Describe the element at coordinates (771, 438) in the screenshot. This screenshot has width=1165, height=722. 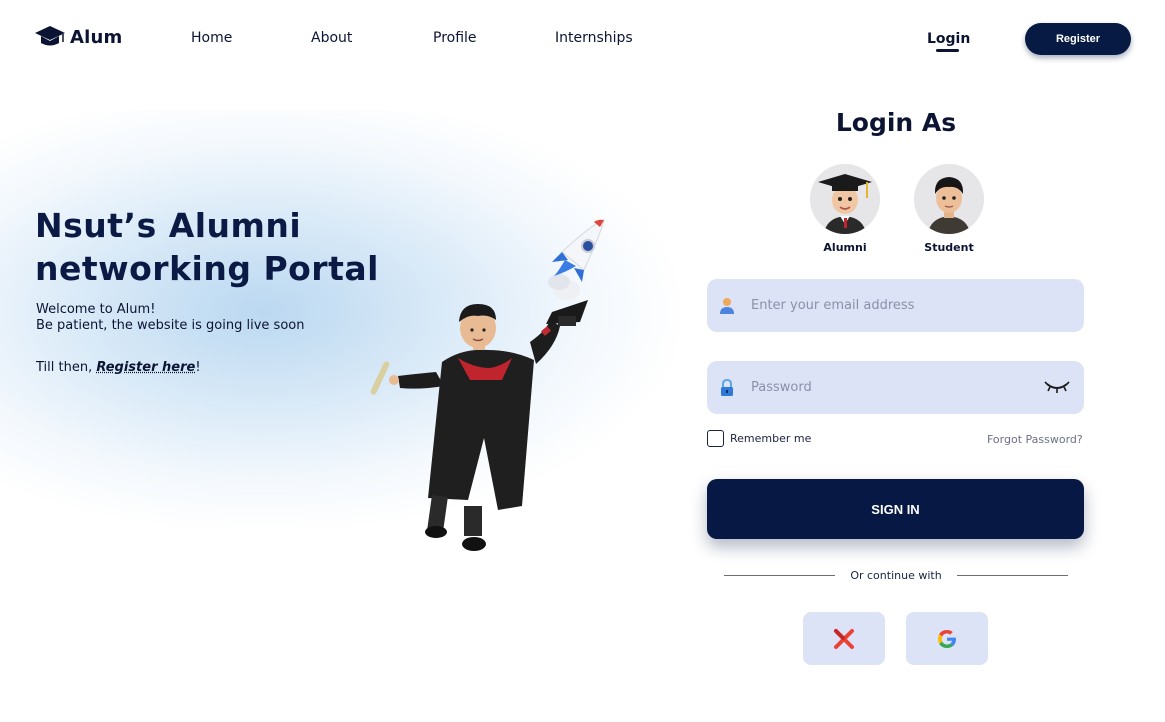
I see `remember-me-label: Remember me` at that location.